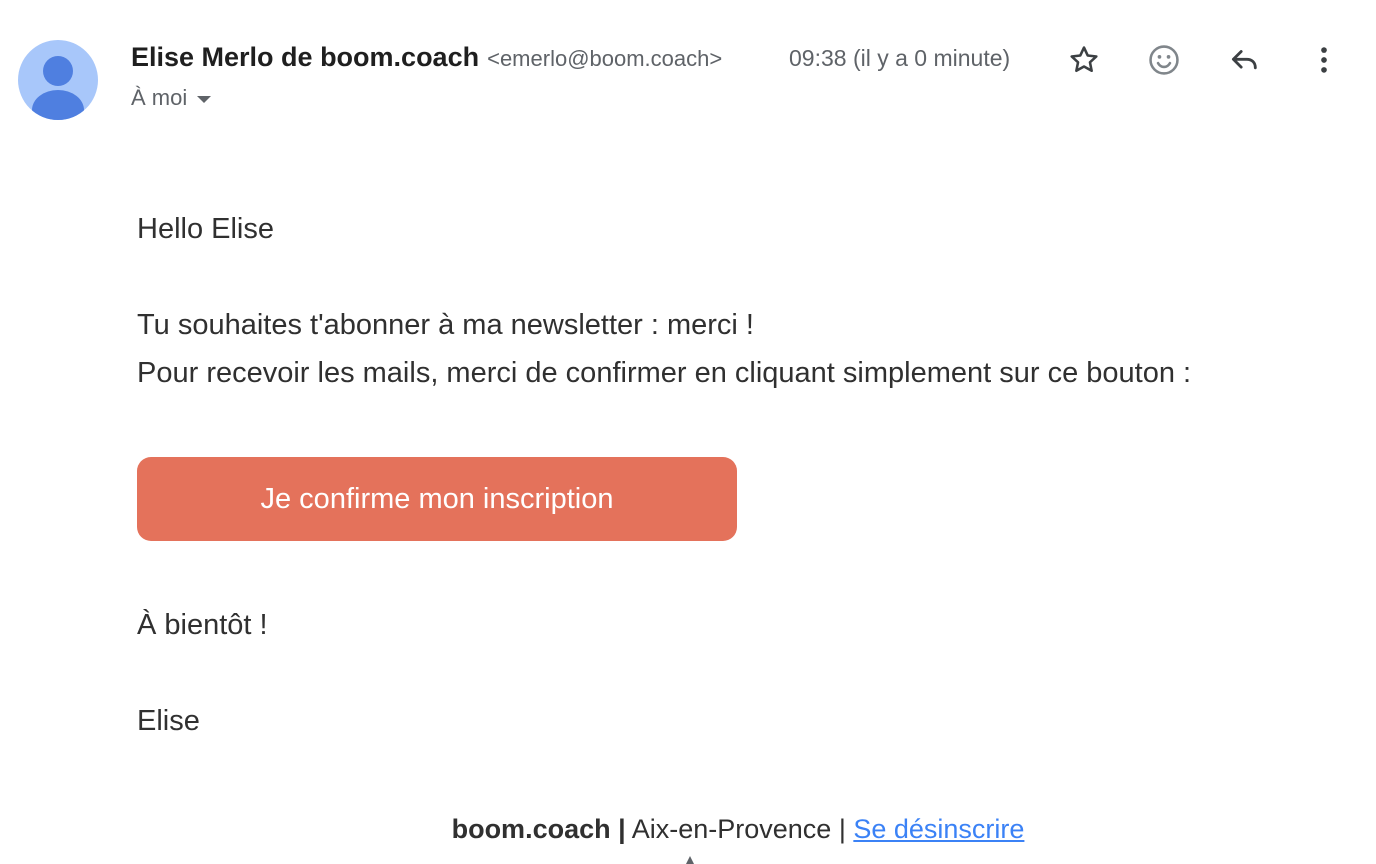  What do you see at coordinates (938, 829) in the screenshot?
I see `unsubscribe-link: Se désinscrire` at bounding box center [938, 829].